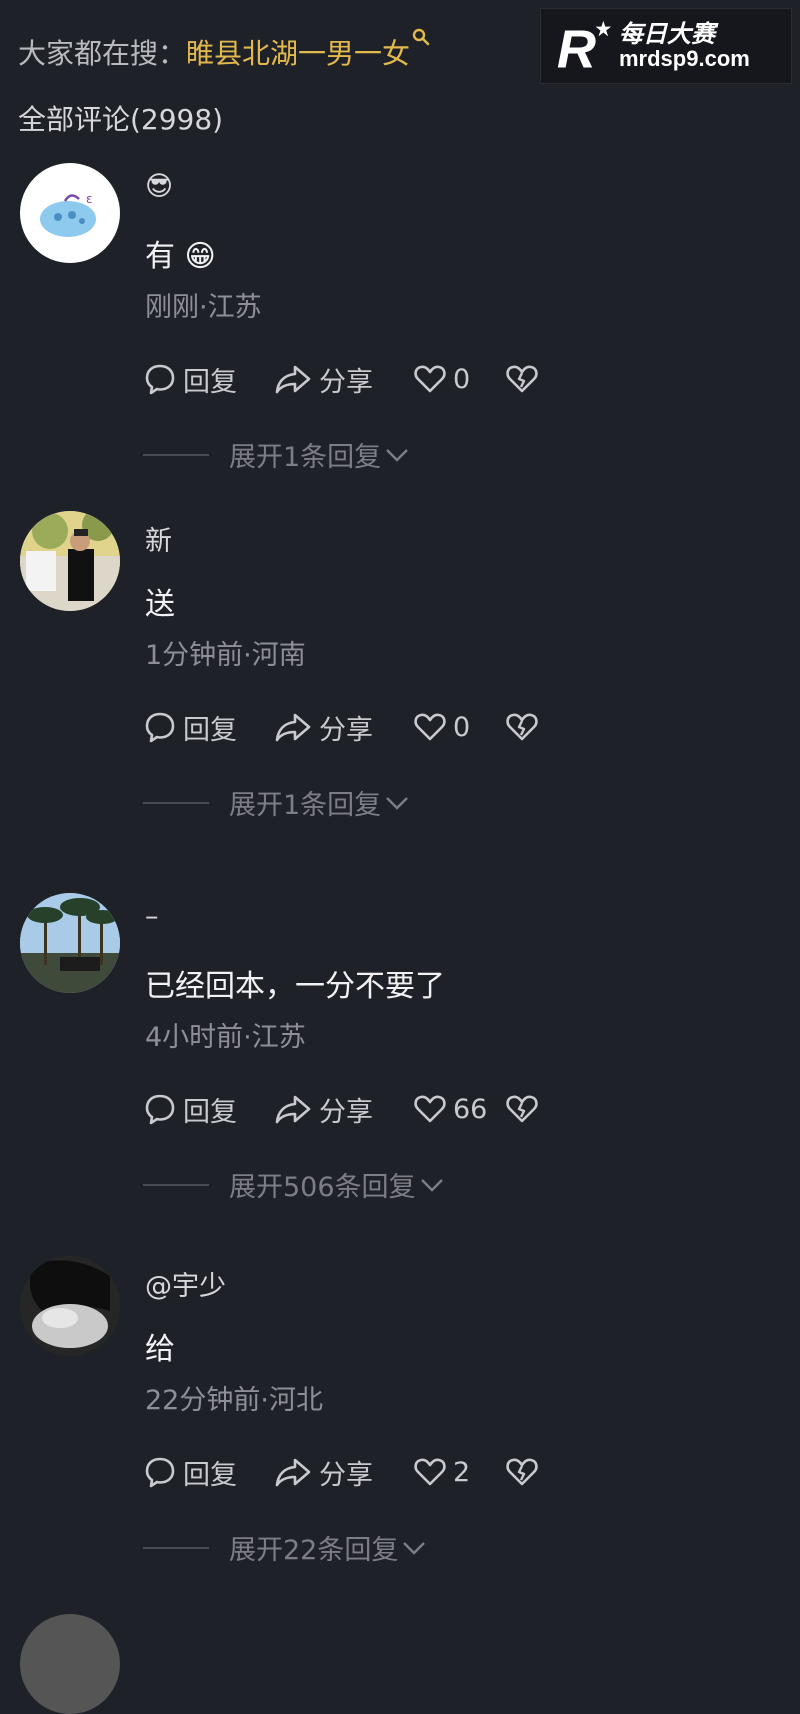 This screenshot has width=800, height=1714. What do you see at coordinates (160, 604) in the screenshot?
I see `comment-text: 送` at bounding box center [160, 604].